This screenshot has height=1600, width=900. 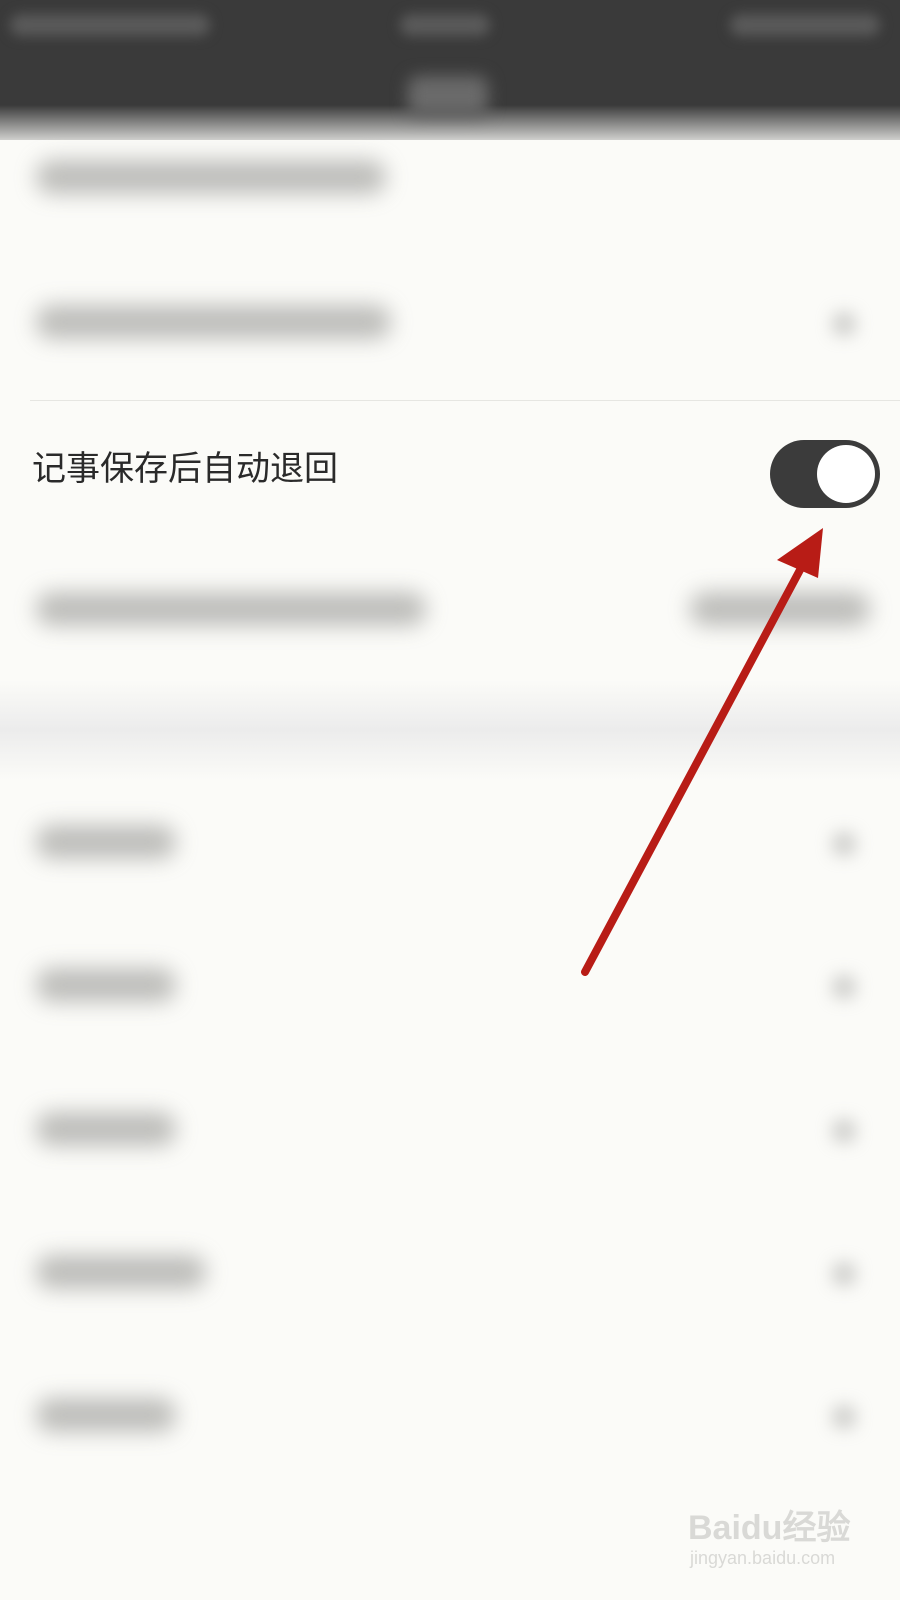 I want to click on baidu-jingyan-watermark: Baidu经验 jingyan.baidu.com, so click(x=788, y=1540).